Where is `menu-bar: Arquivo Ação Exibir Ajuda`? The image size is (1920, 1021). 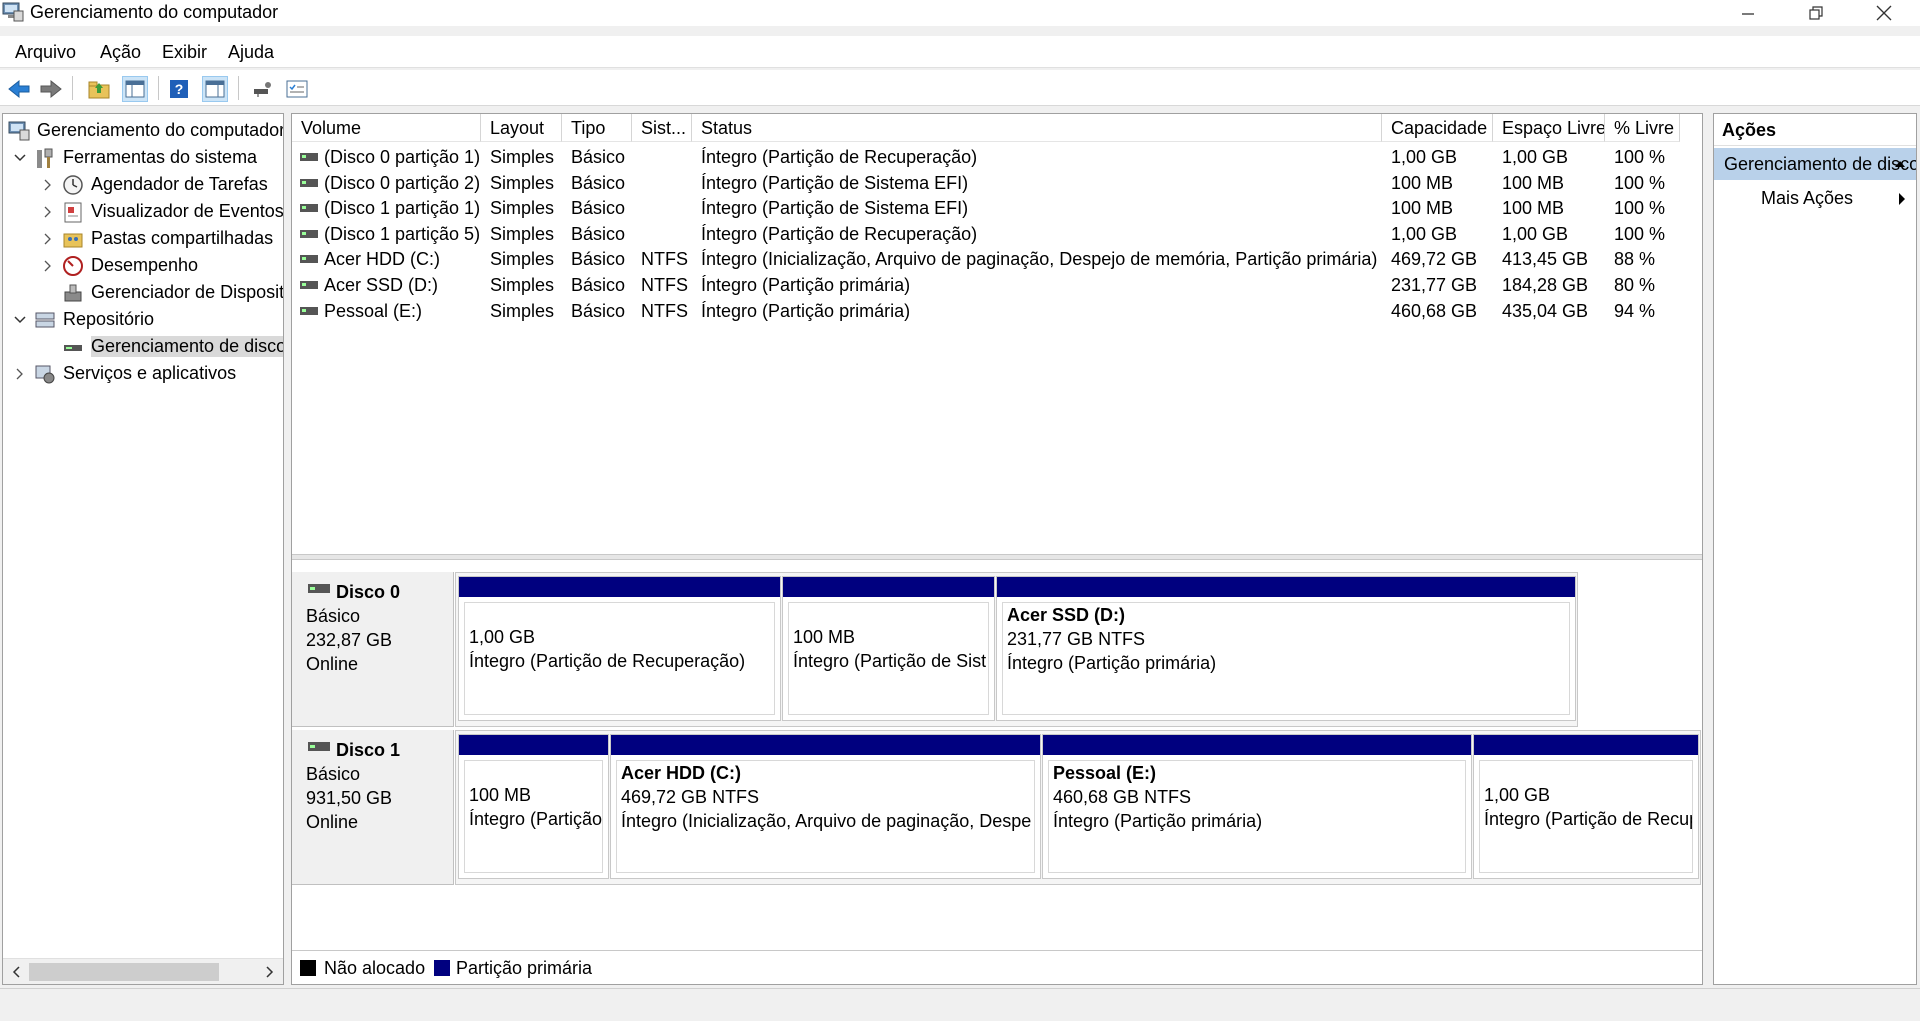
menu-bar: Arquivo Ação Exibir Ajuda is located at coordinates (960, 52).